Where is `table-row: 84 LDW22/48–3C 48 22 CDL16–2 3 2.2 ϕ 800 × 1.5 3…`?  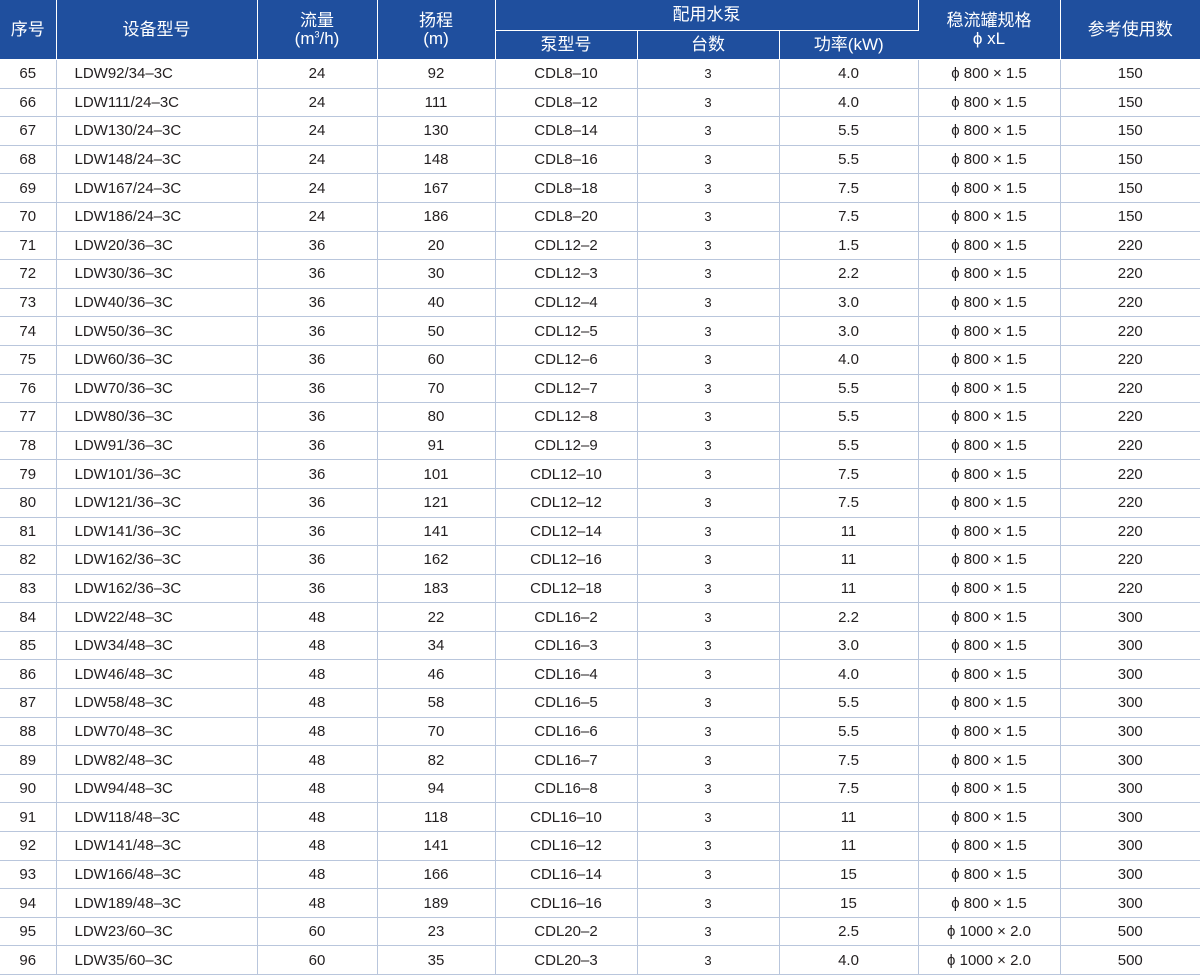 table-row: 84 LDW22/48–3C 48 22 CDL16–2 3 2.2 ϕ 800 × 1.5 3… is located at coordinates (600, 617).